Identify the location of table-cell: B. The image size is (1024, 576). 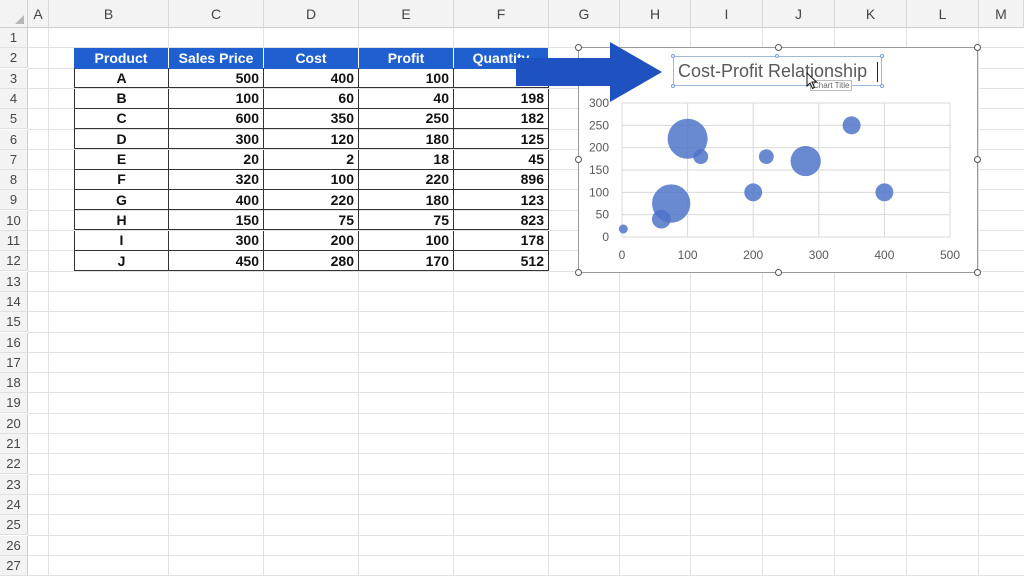
(121, 98).